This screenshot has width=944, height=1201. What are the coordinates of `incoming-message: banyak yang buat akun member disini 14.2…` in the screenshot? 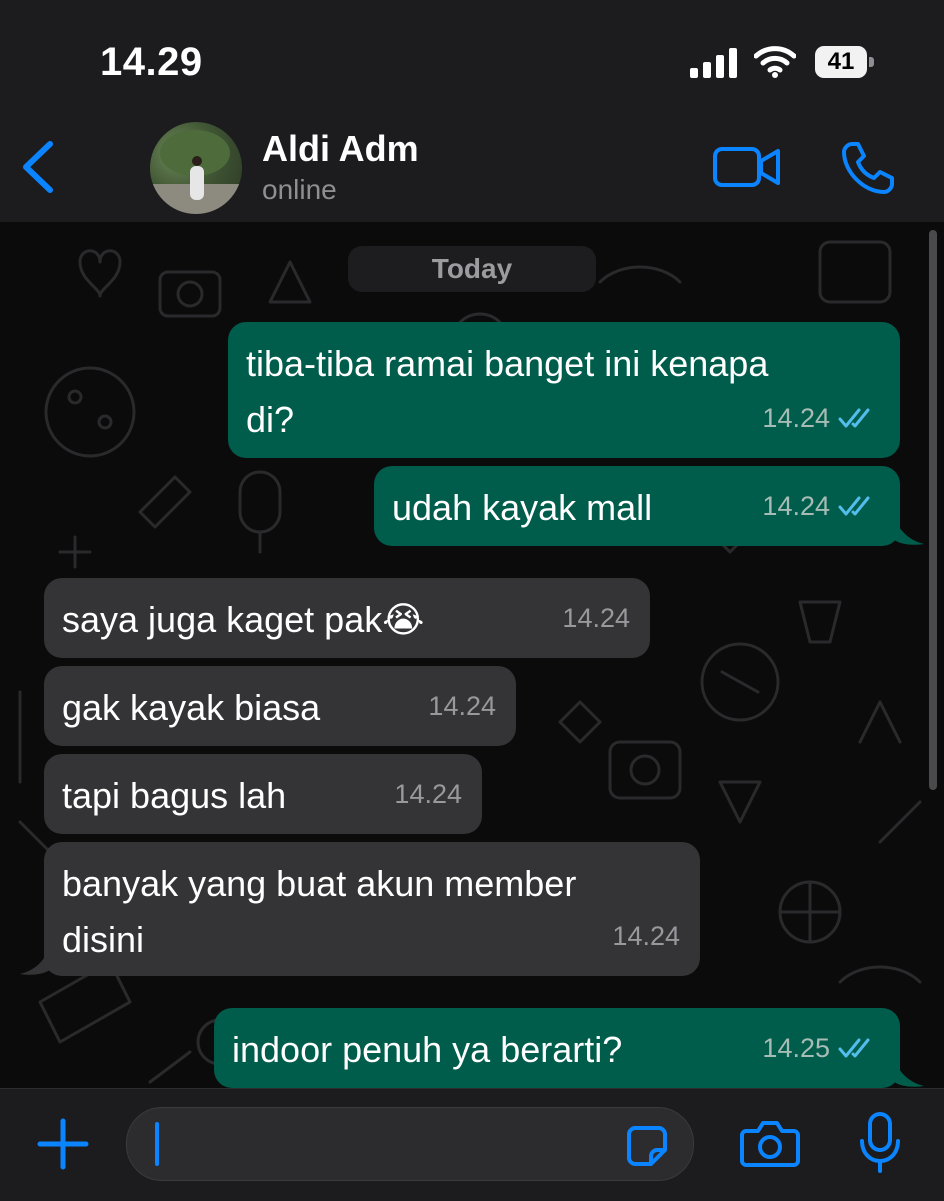 It's located at (372, 909).